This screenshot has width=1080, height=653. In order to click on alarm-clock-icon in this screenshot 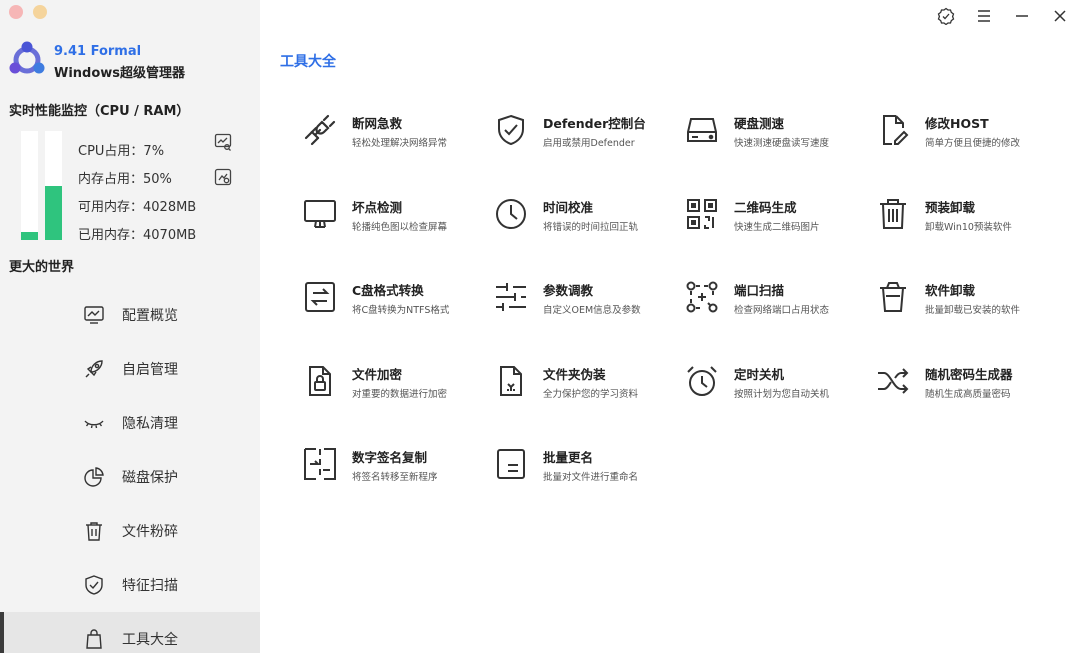, I will do `click(702, 381)`.